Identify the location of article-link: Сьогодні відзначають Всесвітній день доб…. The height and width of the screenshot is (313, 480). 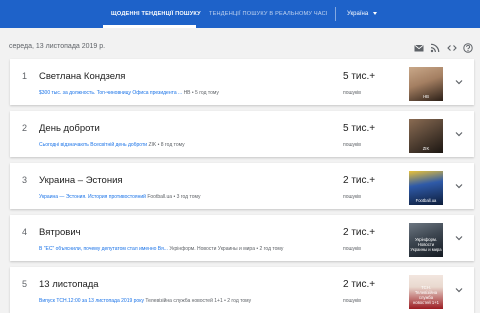
(93, 145).